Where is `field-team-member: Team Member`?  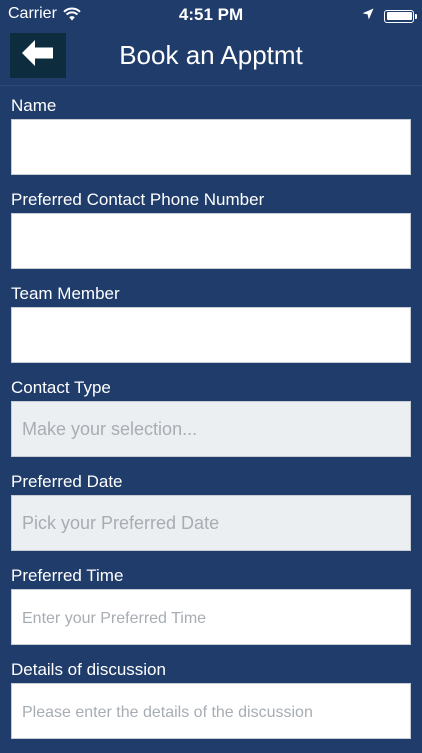 field-team-member: Team Member is located at coordinates (211, 330).